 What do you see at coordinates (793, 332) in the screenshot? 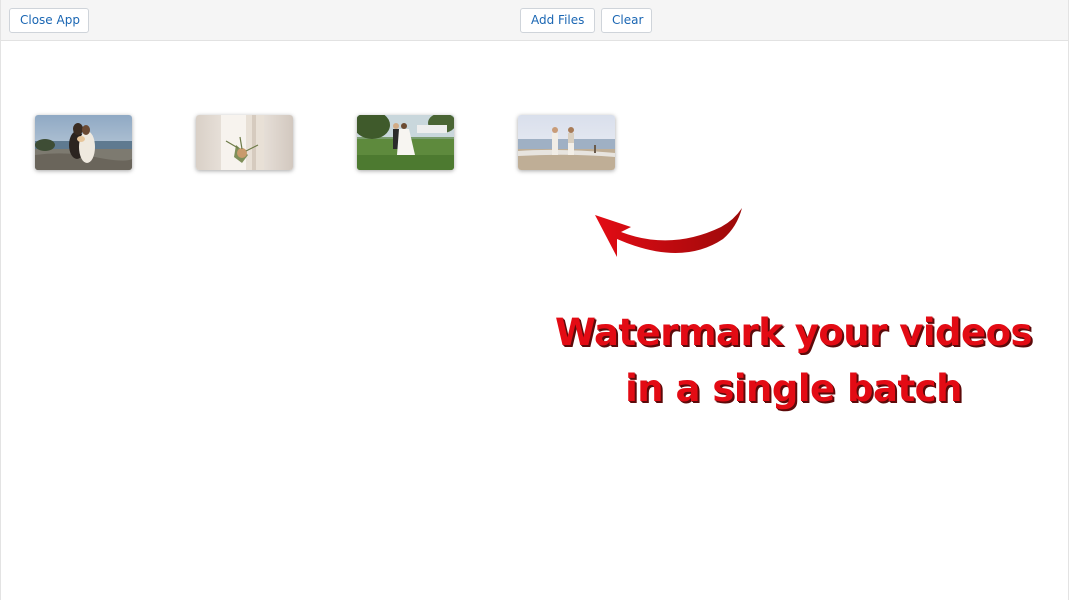
I see `promo-line-1: Watermark your videos` at bounding box center [793, 332].